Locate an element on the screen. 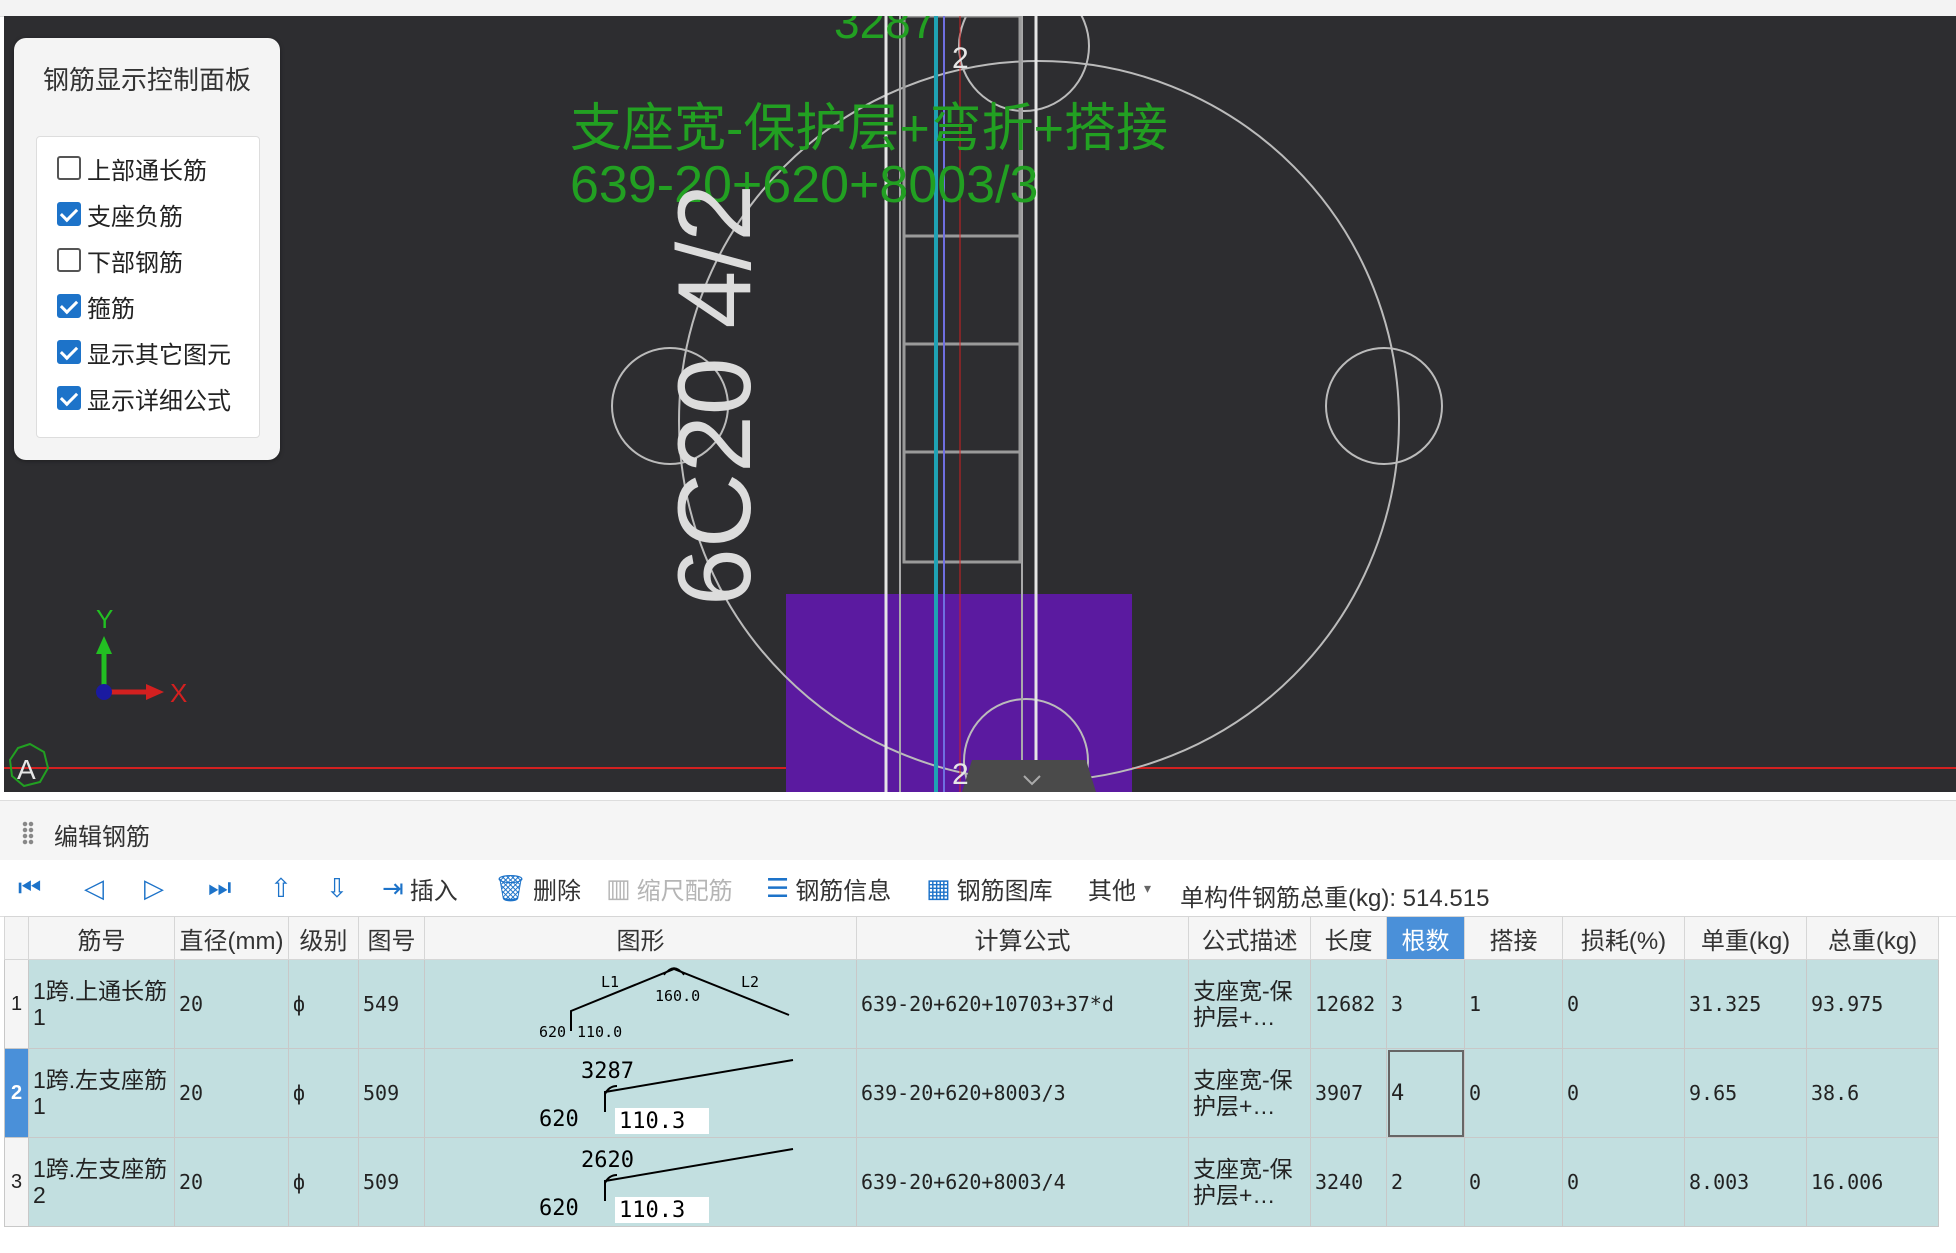 Image resolution: width=1956 pixels, height=1253 pixels. cell-total-weight: 38.6 is located at coordinates (1872, 1093).